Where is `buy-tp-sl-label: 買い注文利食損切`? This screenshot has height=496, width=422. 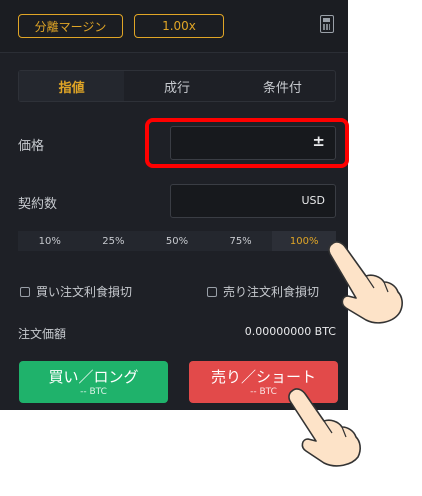 buy-tp-sl-label: 買い注文利食損切 is located at coordinates (84, 292).